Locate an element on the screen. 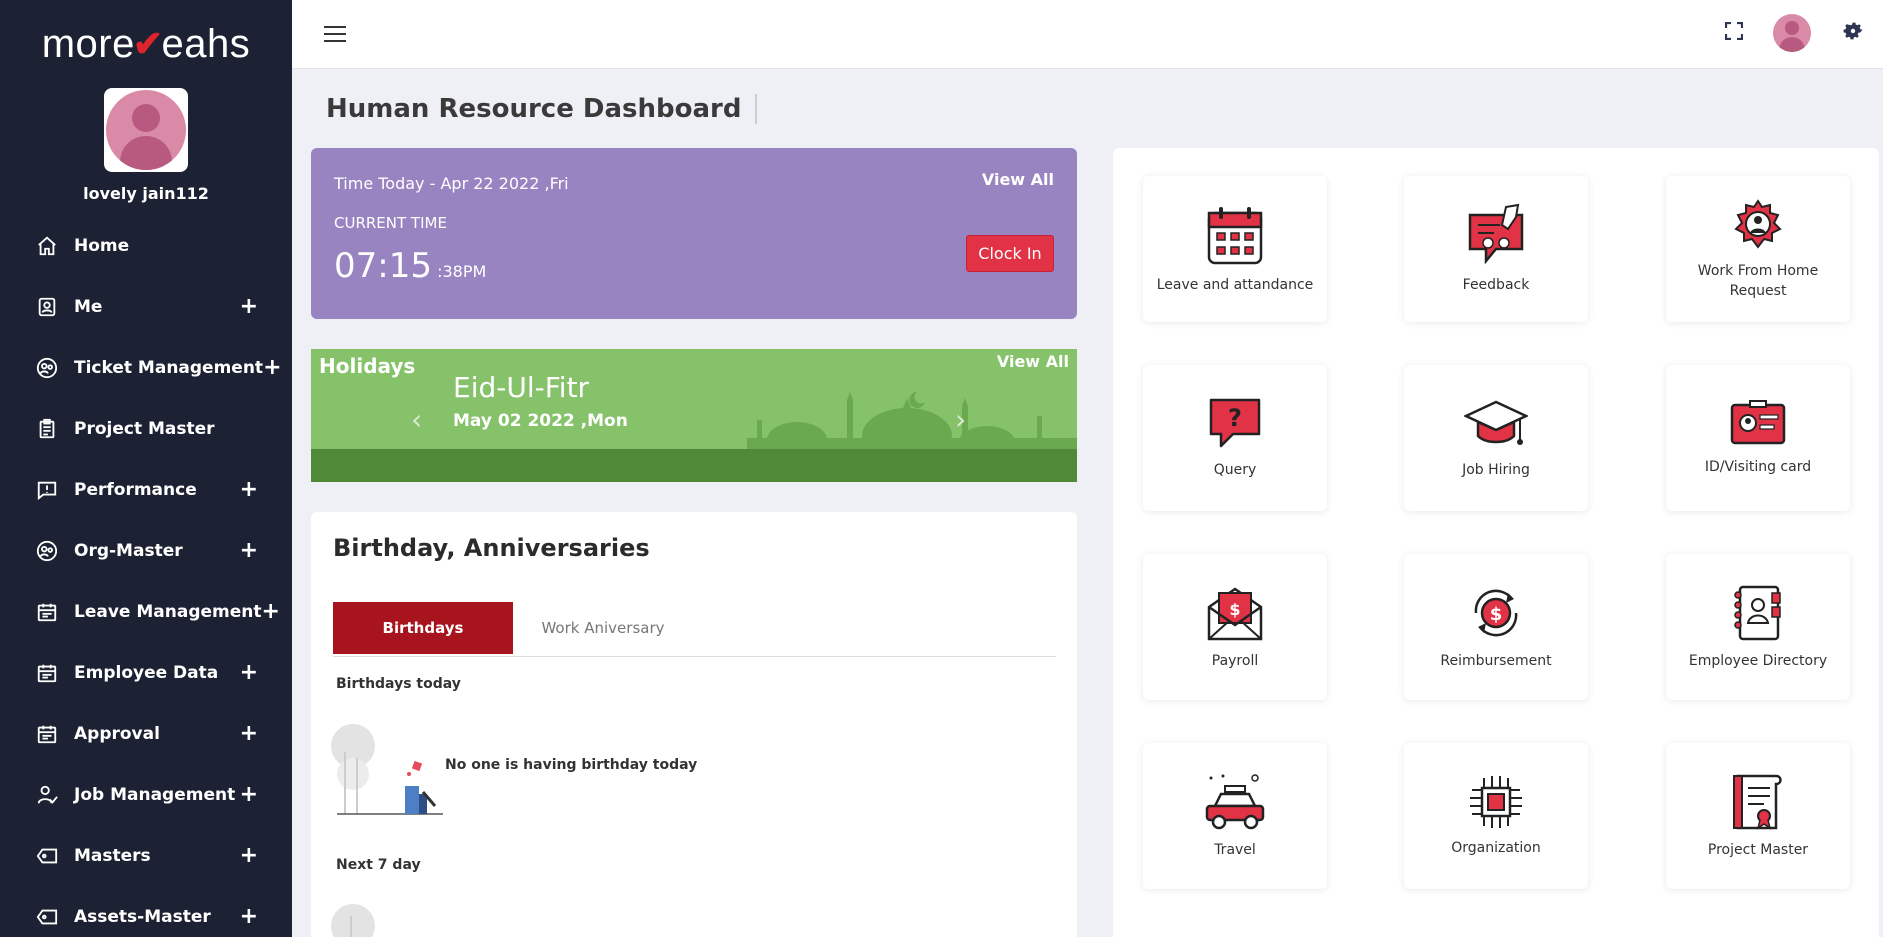  tile-id-visiting-card: ID/Visiting card is located at coordinates (1758, 438).